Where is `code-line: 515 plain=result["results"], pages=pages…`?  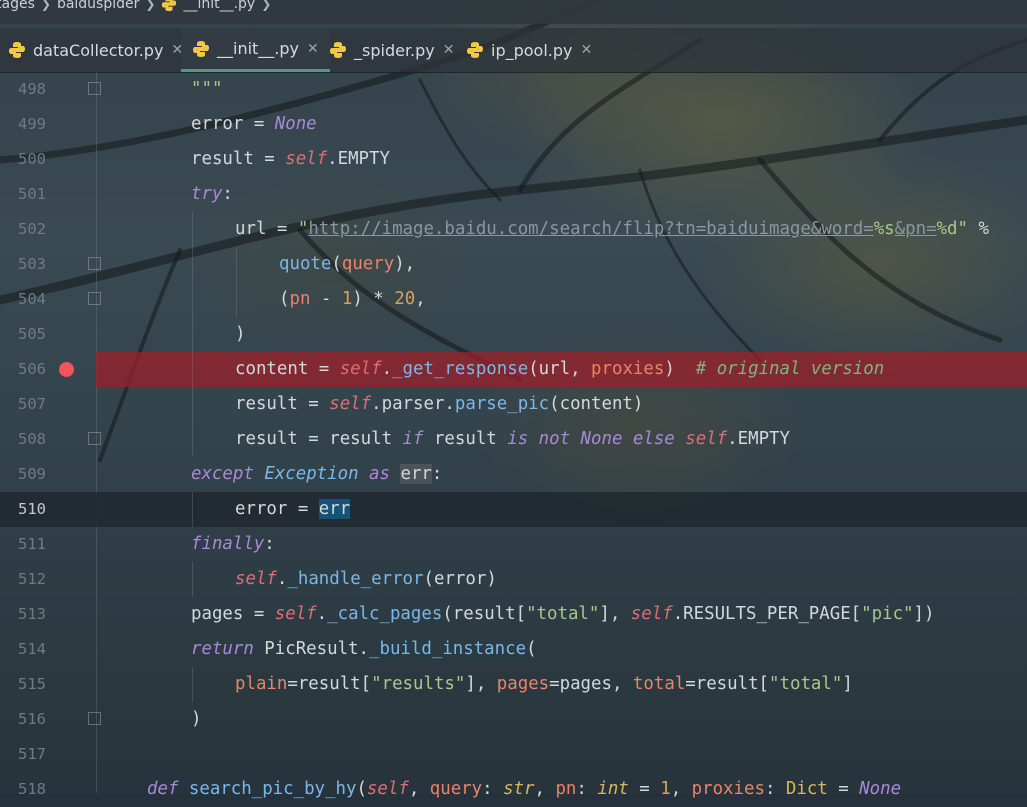 code-line: 515 plain=result["results"], pages=pages… is located at coordinates (513, 684).